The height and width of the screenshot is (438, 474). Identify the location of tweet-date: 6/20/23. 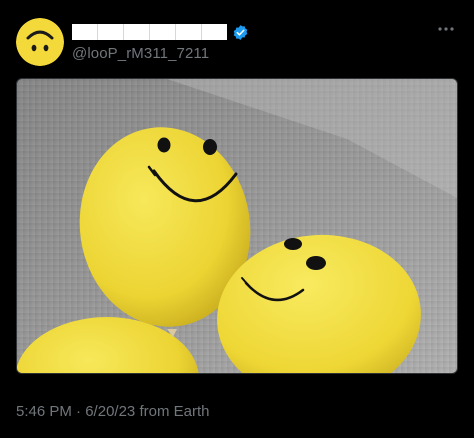
(110, 411).